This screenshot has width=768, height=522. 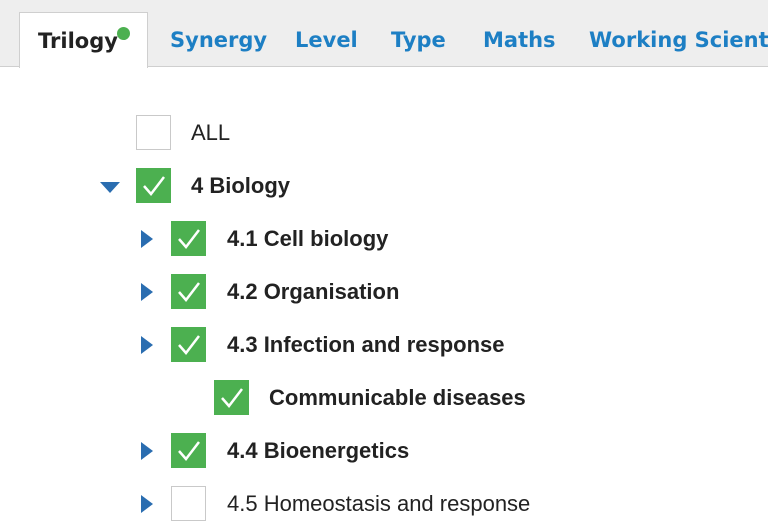 What do you see at coordinates (313, 291) in the screenshot?
I see `organisation-label: 4.2 Organisation` at bounding box center [313, 291].